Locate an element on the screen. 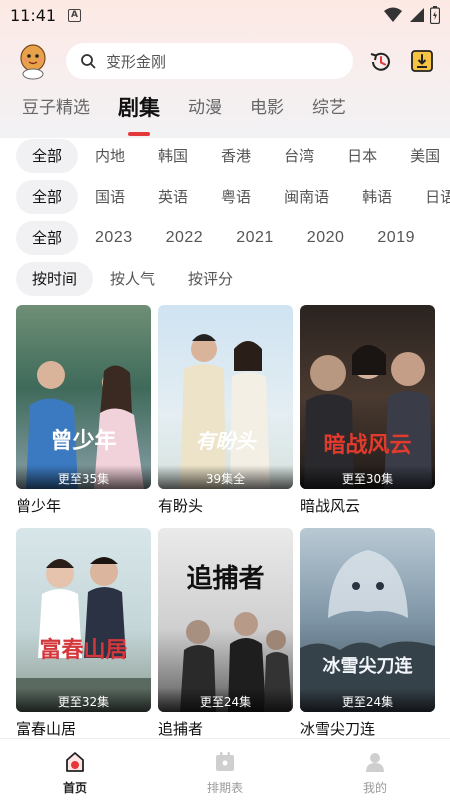 This screenshot has width=450, height=800. year-chip: 全部 is located at coordinates (47, 238).